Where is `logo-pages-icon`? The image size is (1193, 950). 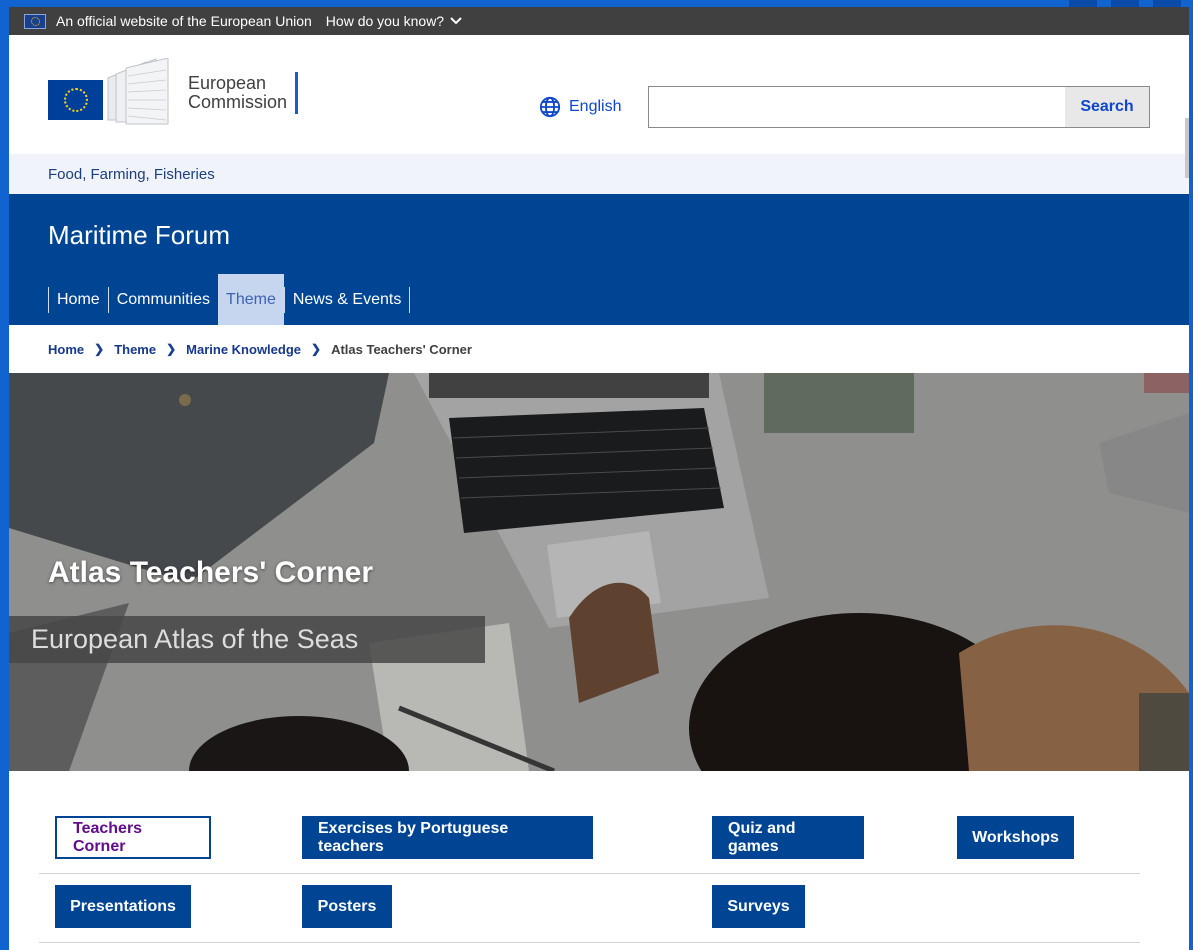 logo-pages-icon is located at coordinates (138, 91).